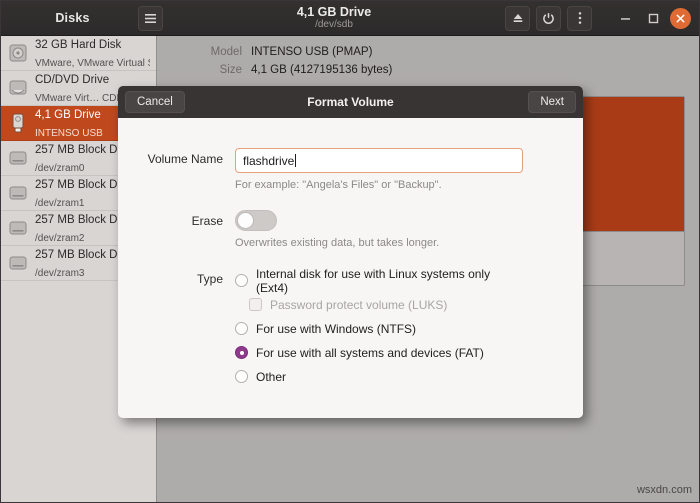 This screenshot has width=700, height=503. I want to click on sidebar-item-hard-disk: 32 GB Hard Disk VMware, VMware Virtual S, so click(78, 53).